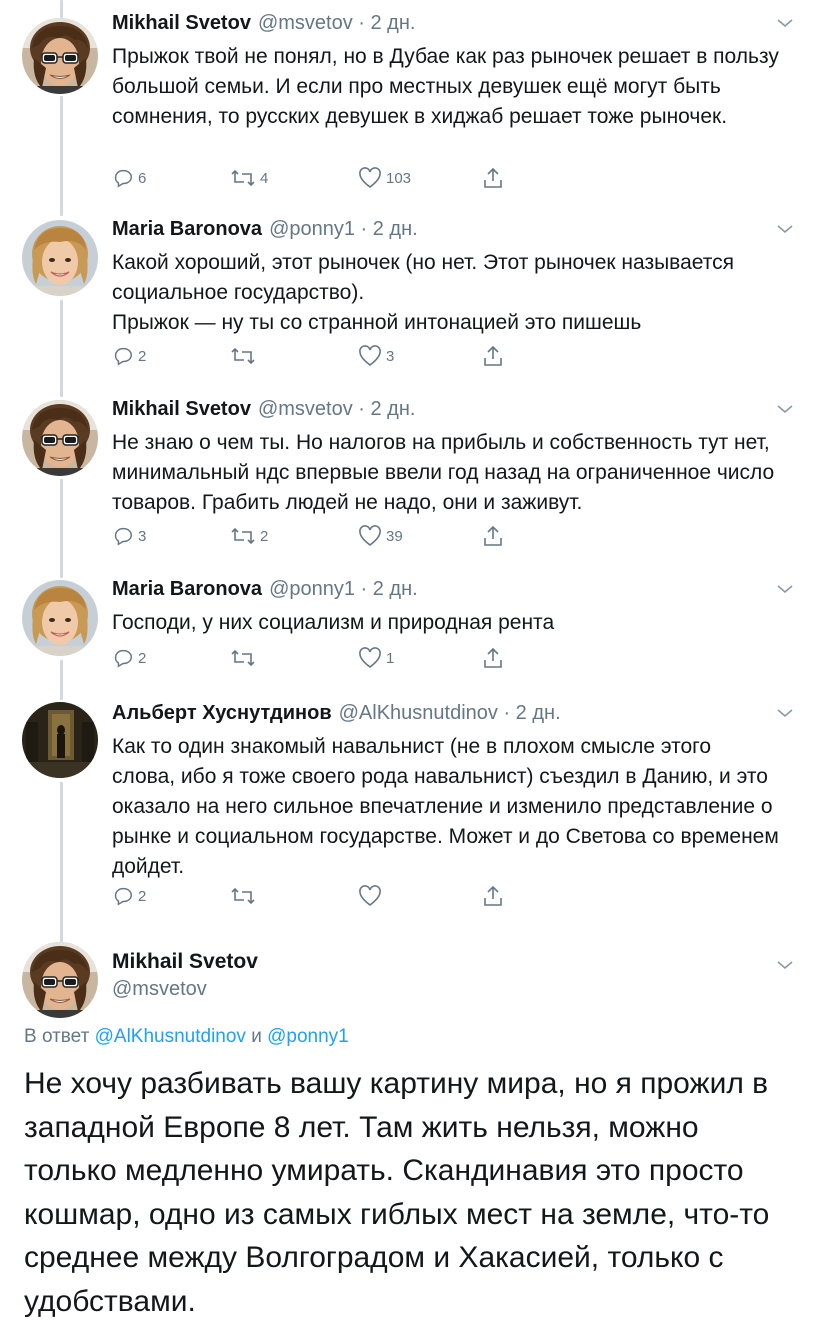 This screenshot has height=1323, width=819. I want to click on like-button: 103, so click(384, 178).